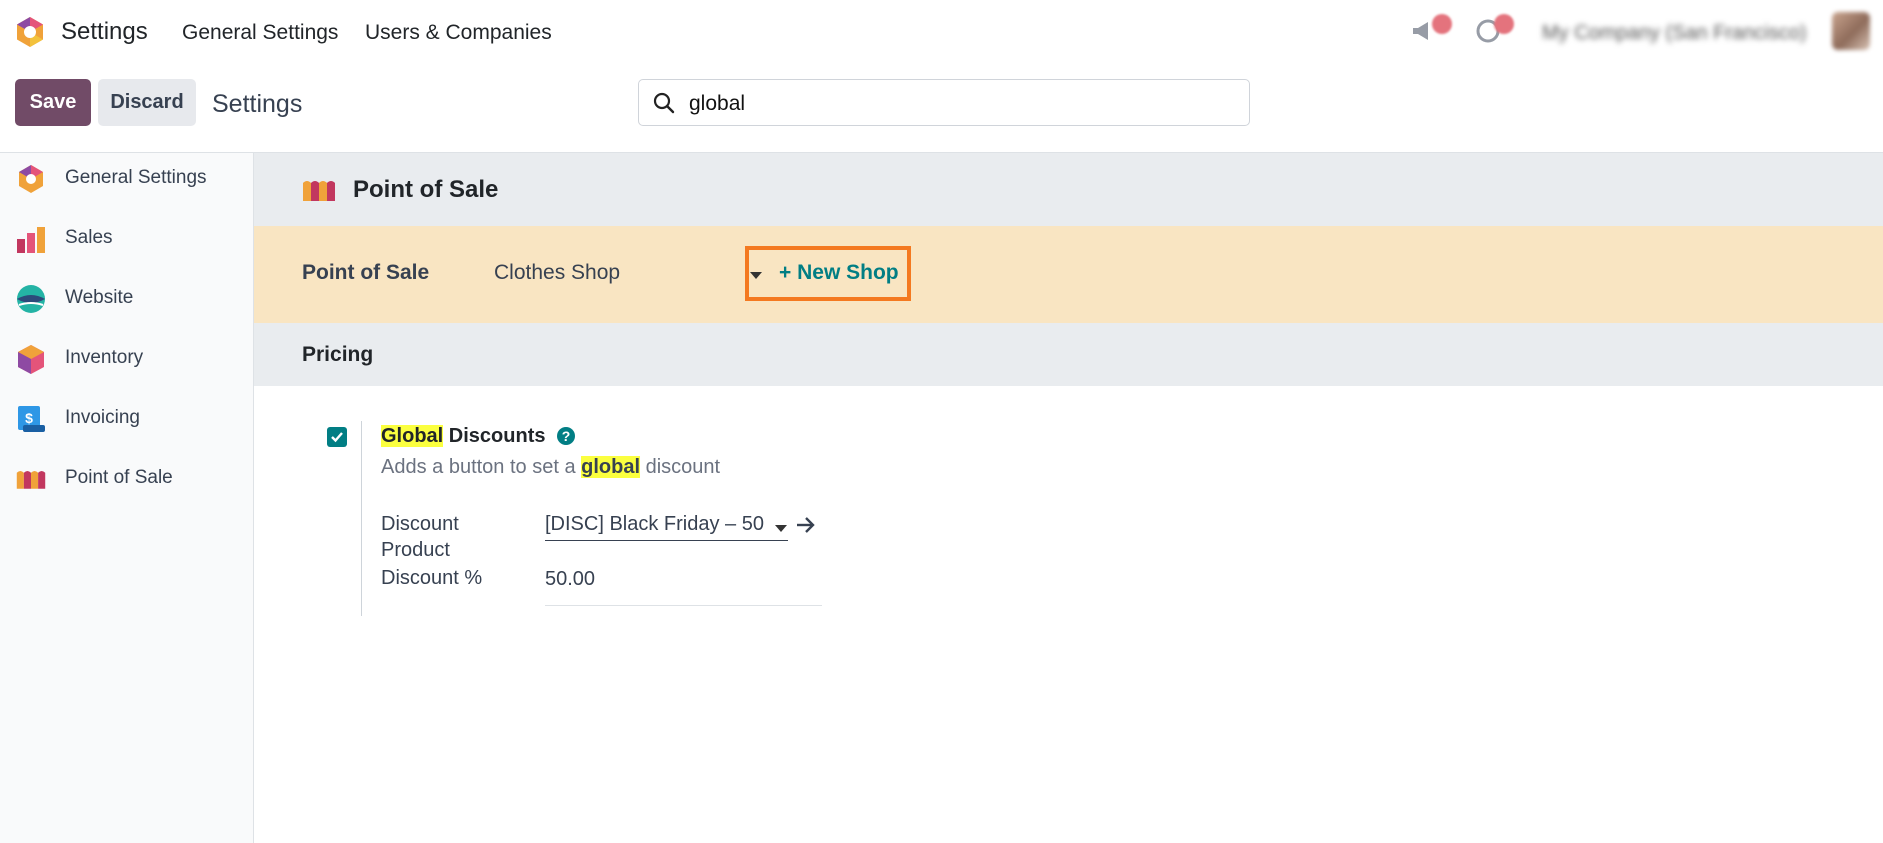 This screenshot has width=1883, height=843. I want to click on help-icon: ?, so click(566, 436).